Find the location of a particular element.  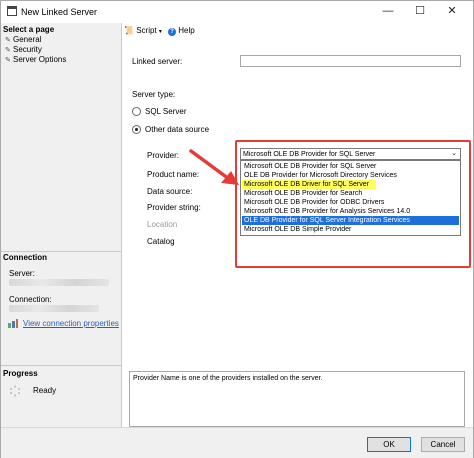

sql-server-label: SQL Server is located at coordinates (166, 111).